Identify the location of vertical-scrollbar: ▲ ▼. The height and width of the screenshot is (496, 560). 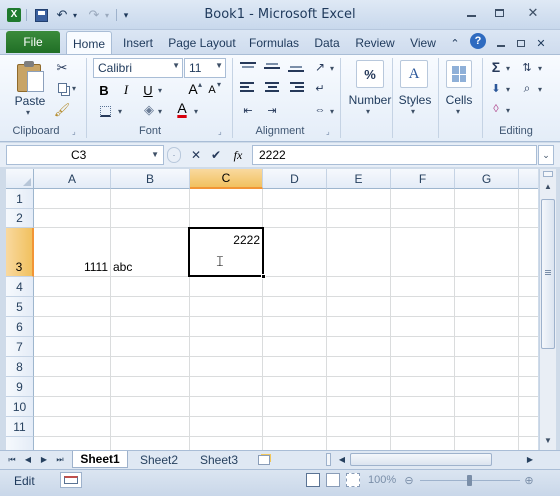
(547, 309).